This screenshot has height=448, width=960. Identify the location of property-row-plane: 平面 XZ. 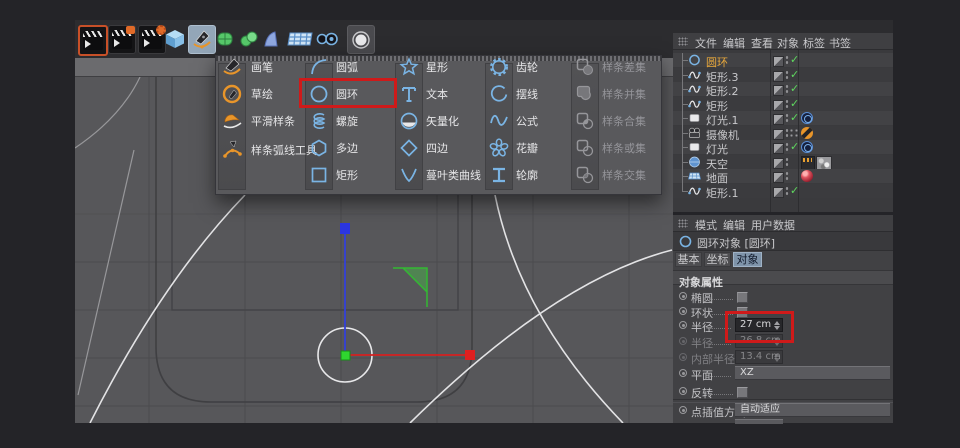
(783, 374).